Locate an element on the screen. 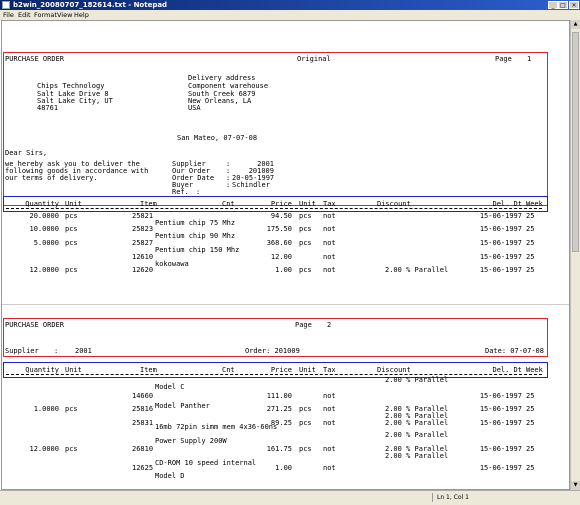 This screenshot has height=505, width=580. close-button: × is located at coordinates (574, 5).